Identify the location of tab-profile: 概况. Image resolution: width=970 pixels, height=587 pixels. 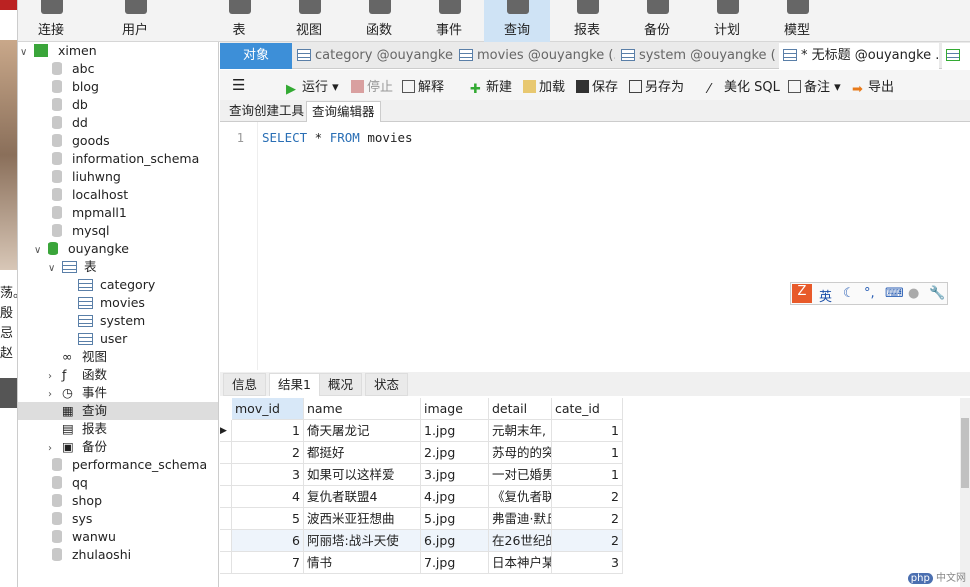
(341, 384).